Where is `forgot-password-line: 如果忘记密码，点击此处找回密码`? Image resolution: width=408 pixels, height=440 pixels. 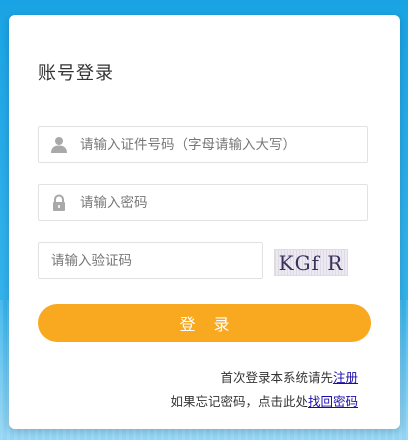 forgot-password-line: 如果忘记密码，点击此处找回密码 is located at coordinates (264, 400).